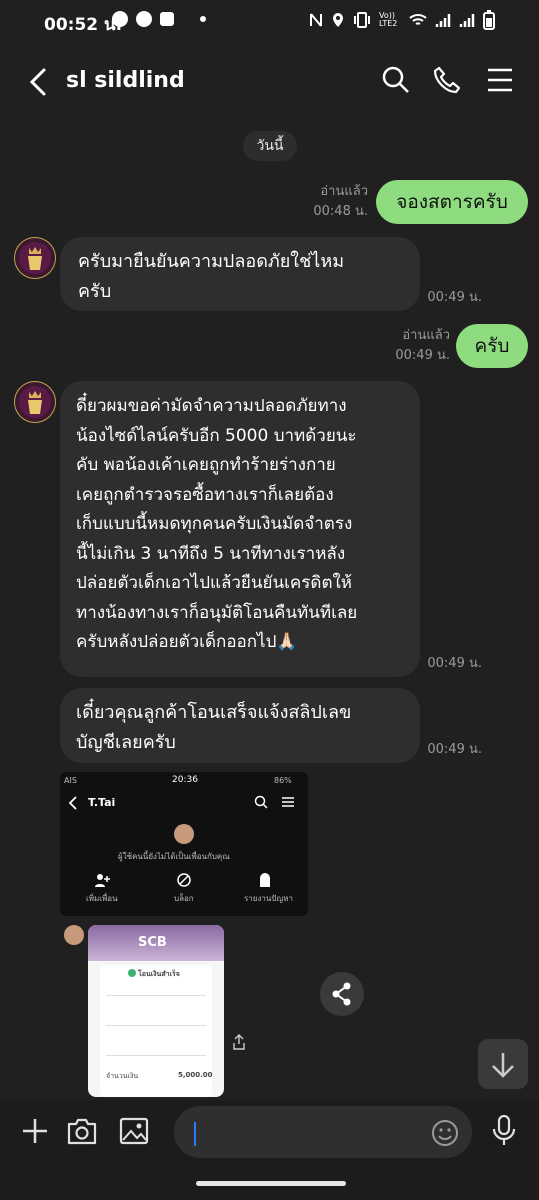 The image size is (539, 1200). I want to click on battery-icon, so click(489, 20).